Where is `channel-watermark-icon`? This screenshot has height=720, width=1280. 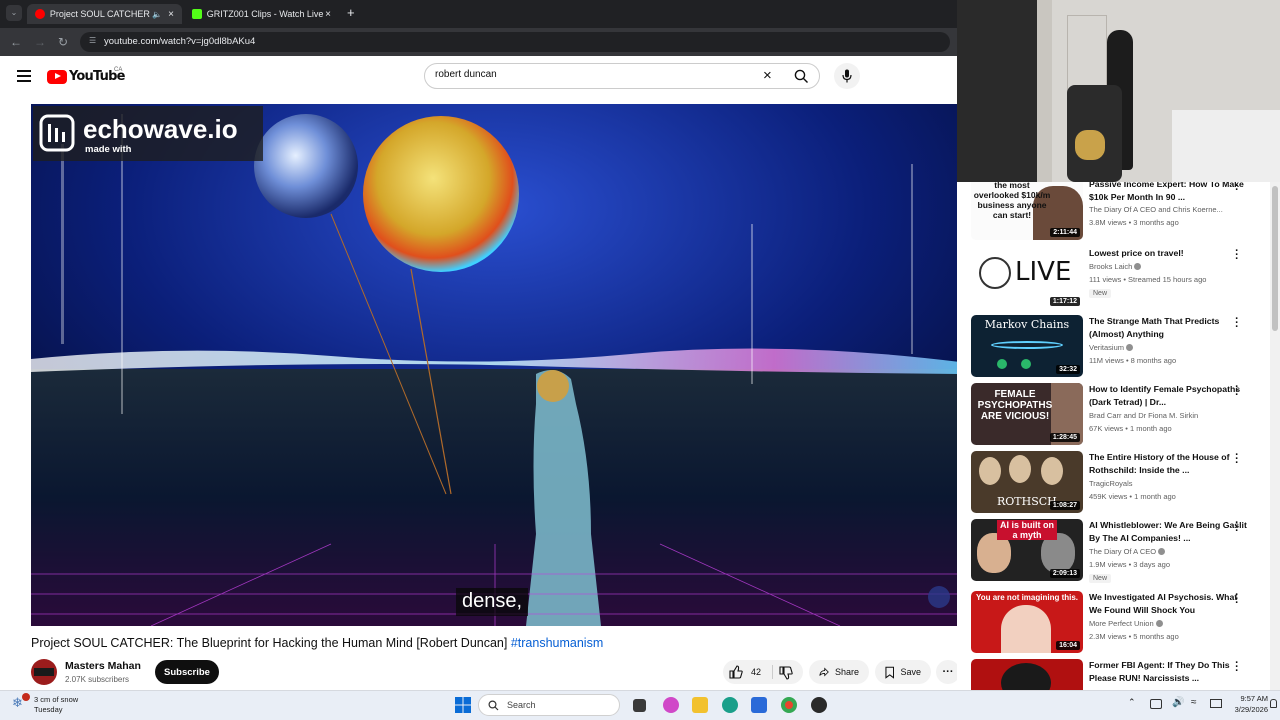
channel-watermark-icon is located at coordinates (939, 597).